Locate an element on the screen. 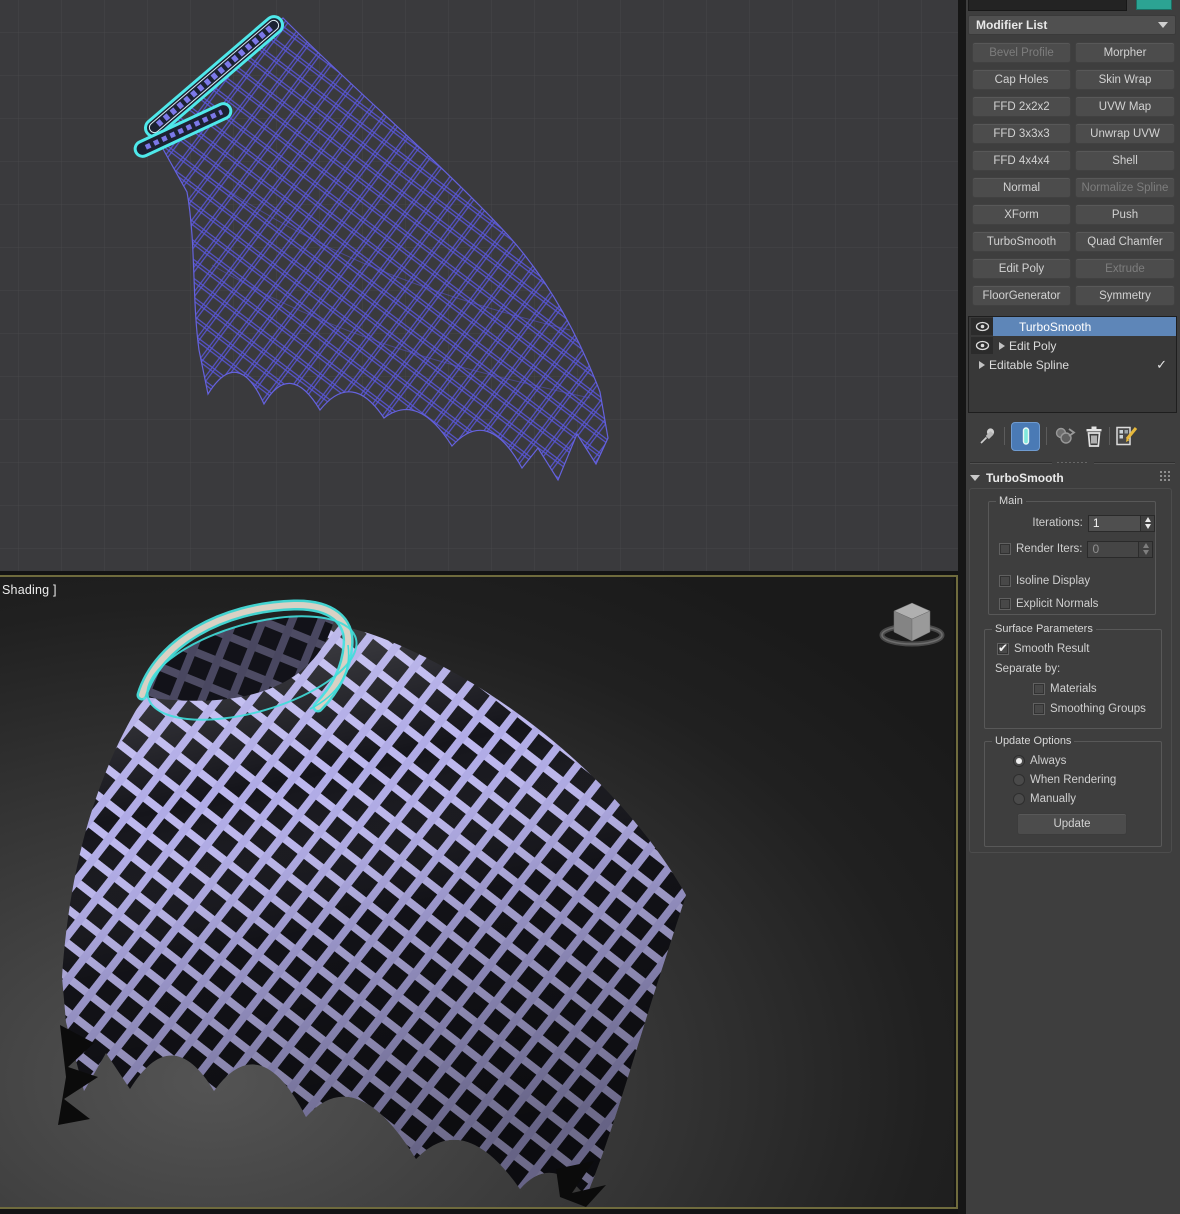  modifier-button-bevel-profile: Bevel Profile is located at coordinates (1021, 52).